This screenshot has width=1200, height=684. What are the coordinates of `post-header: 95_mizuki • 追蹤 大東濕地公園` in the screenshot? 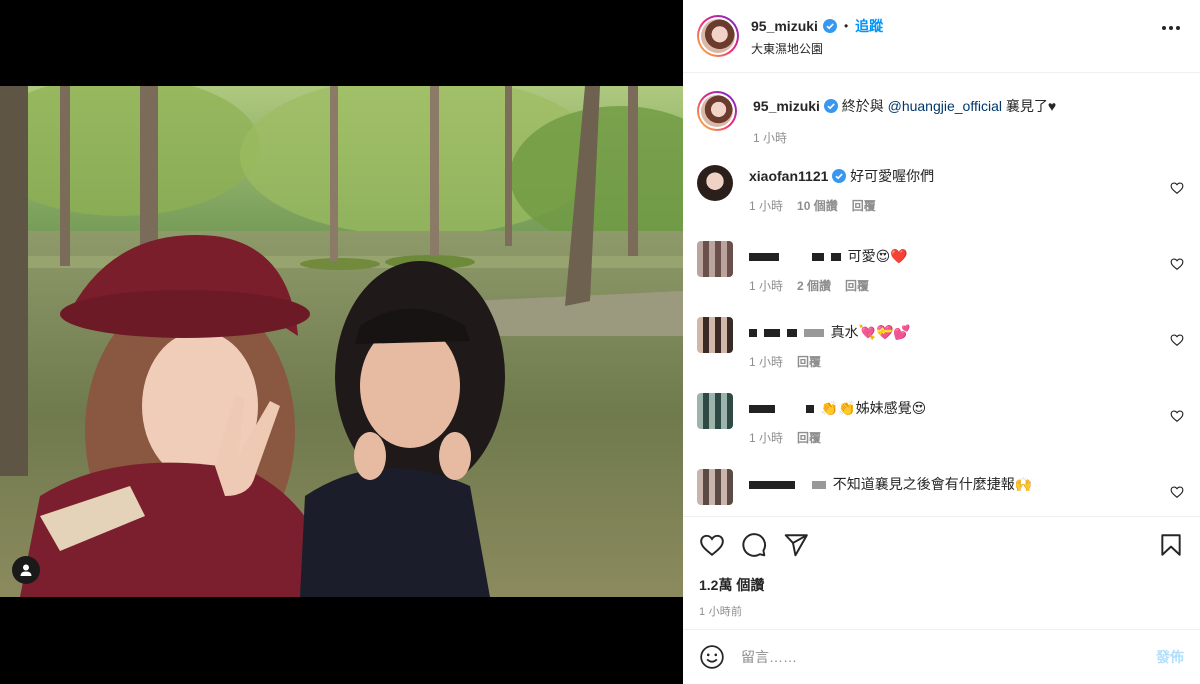 It's located at (941, 36).